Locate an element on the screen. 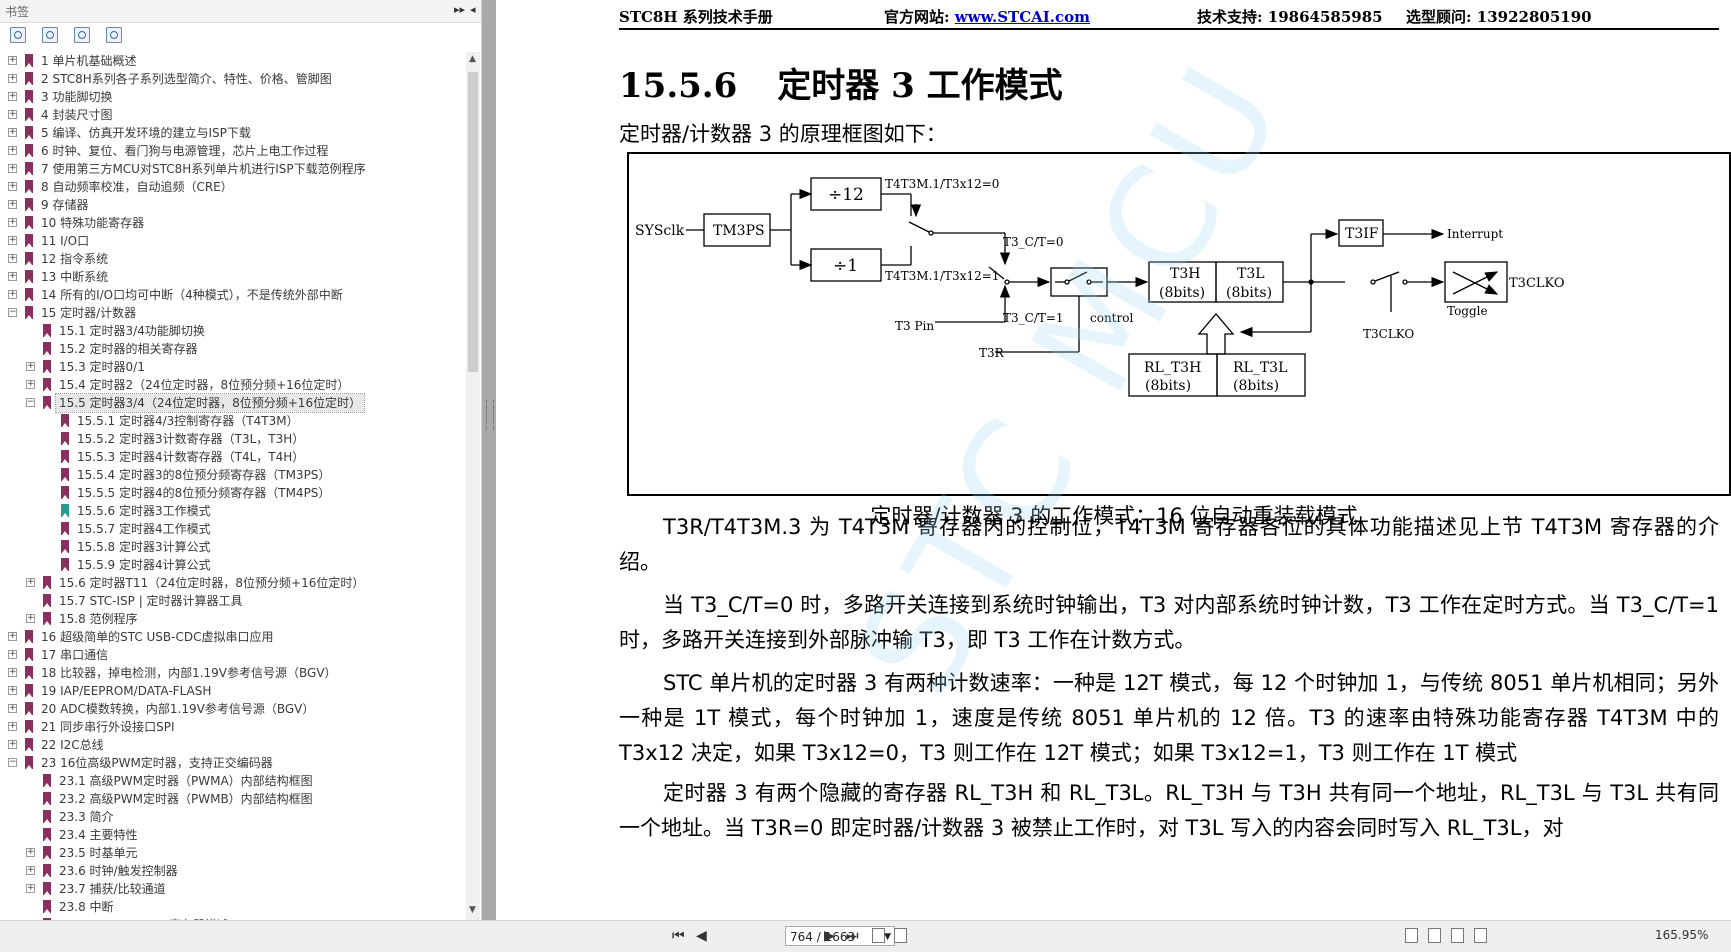  bookmark-item: 15.5.2 定时器3计数寄存器（T3L，T3H） is located at coordinates (232, 439).